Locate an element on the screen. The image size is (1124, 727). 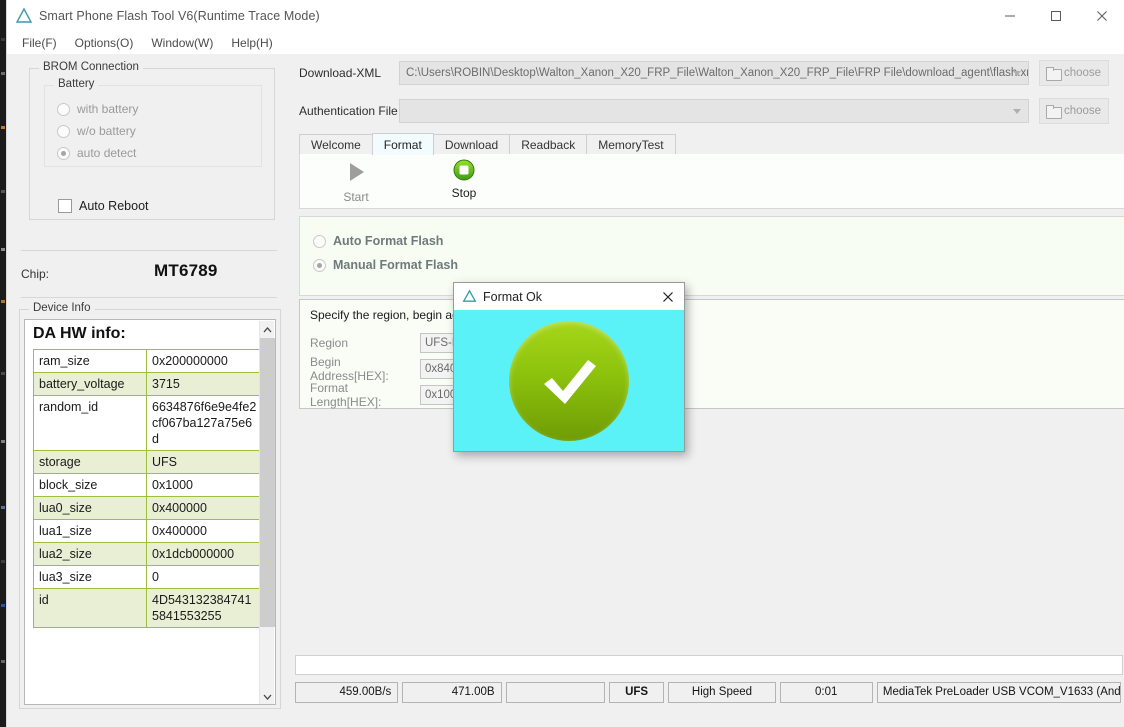
radio-auto-detect: auto detect is located at coordinates (153, 153).